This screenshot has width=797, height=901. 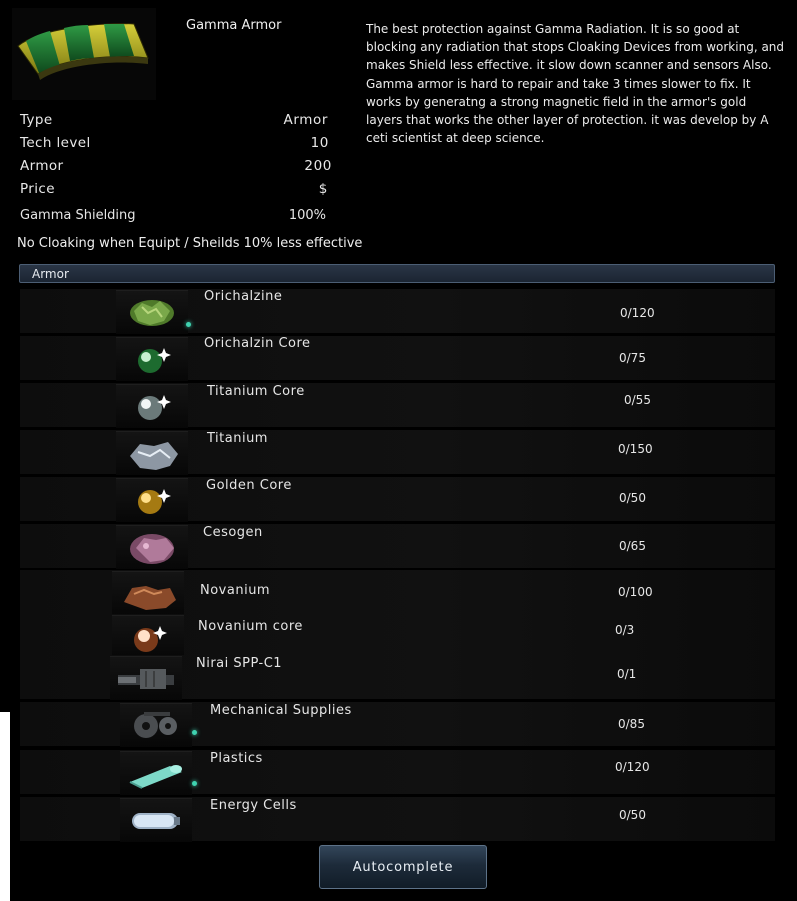 I want to click on material-count: 0/85, so click(x=631, y=724).